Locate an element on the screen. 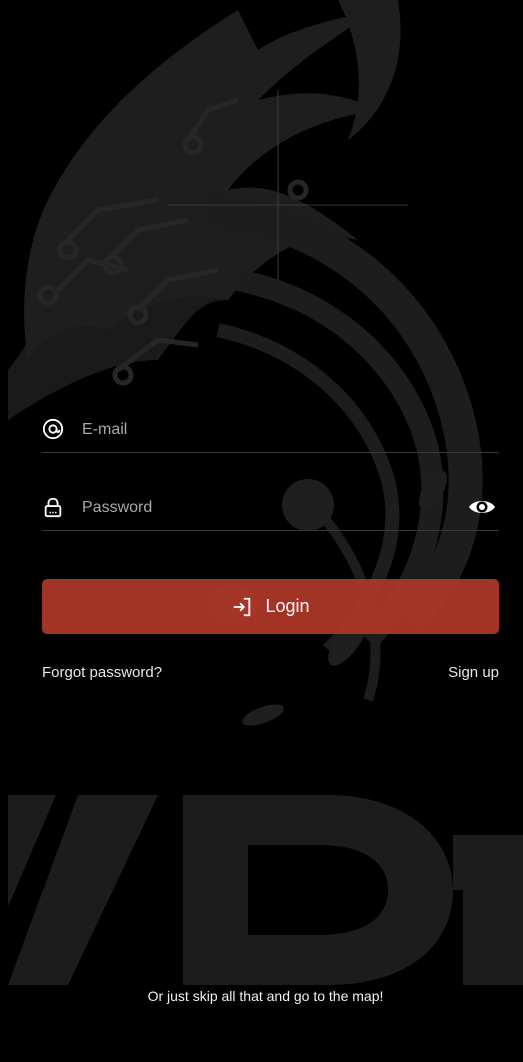  forgot-password-link: Forgot password? is located at coordinates (102, 672).